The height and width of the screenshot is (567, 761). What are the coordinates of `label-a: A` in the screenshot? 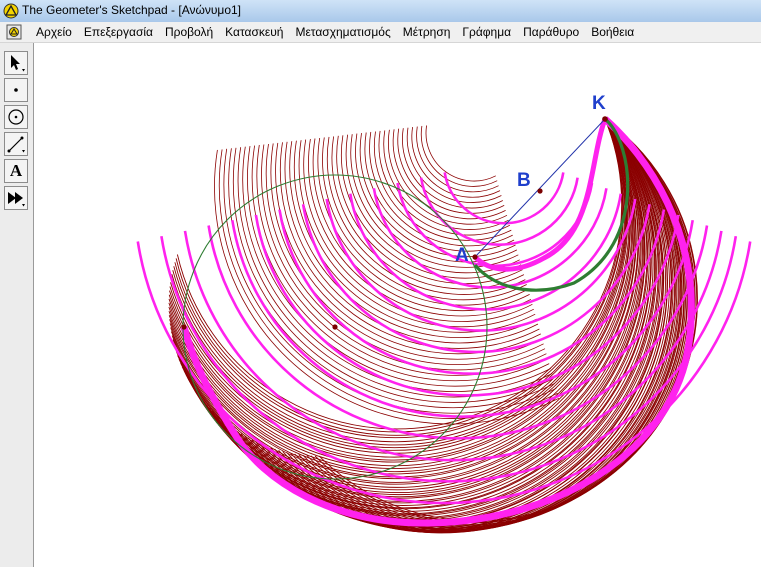 It's located at (462, 255).